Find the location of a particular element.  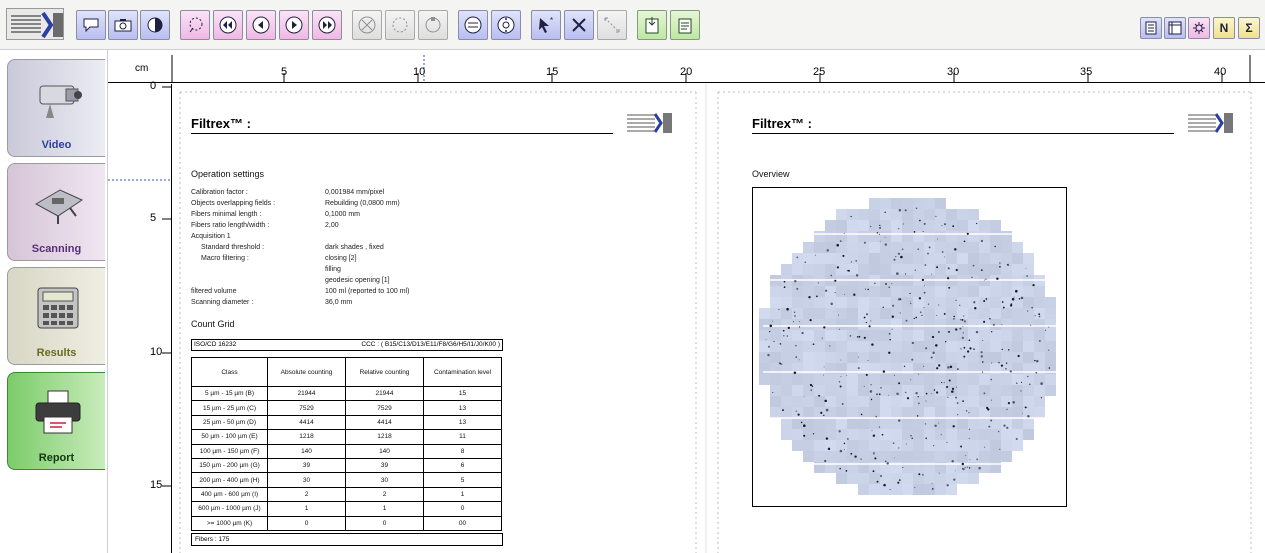

save-icon is located at coordinates (685, 25).